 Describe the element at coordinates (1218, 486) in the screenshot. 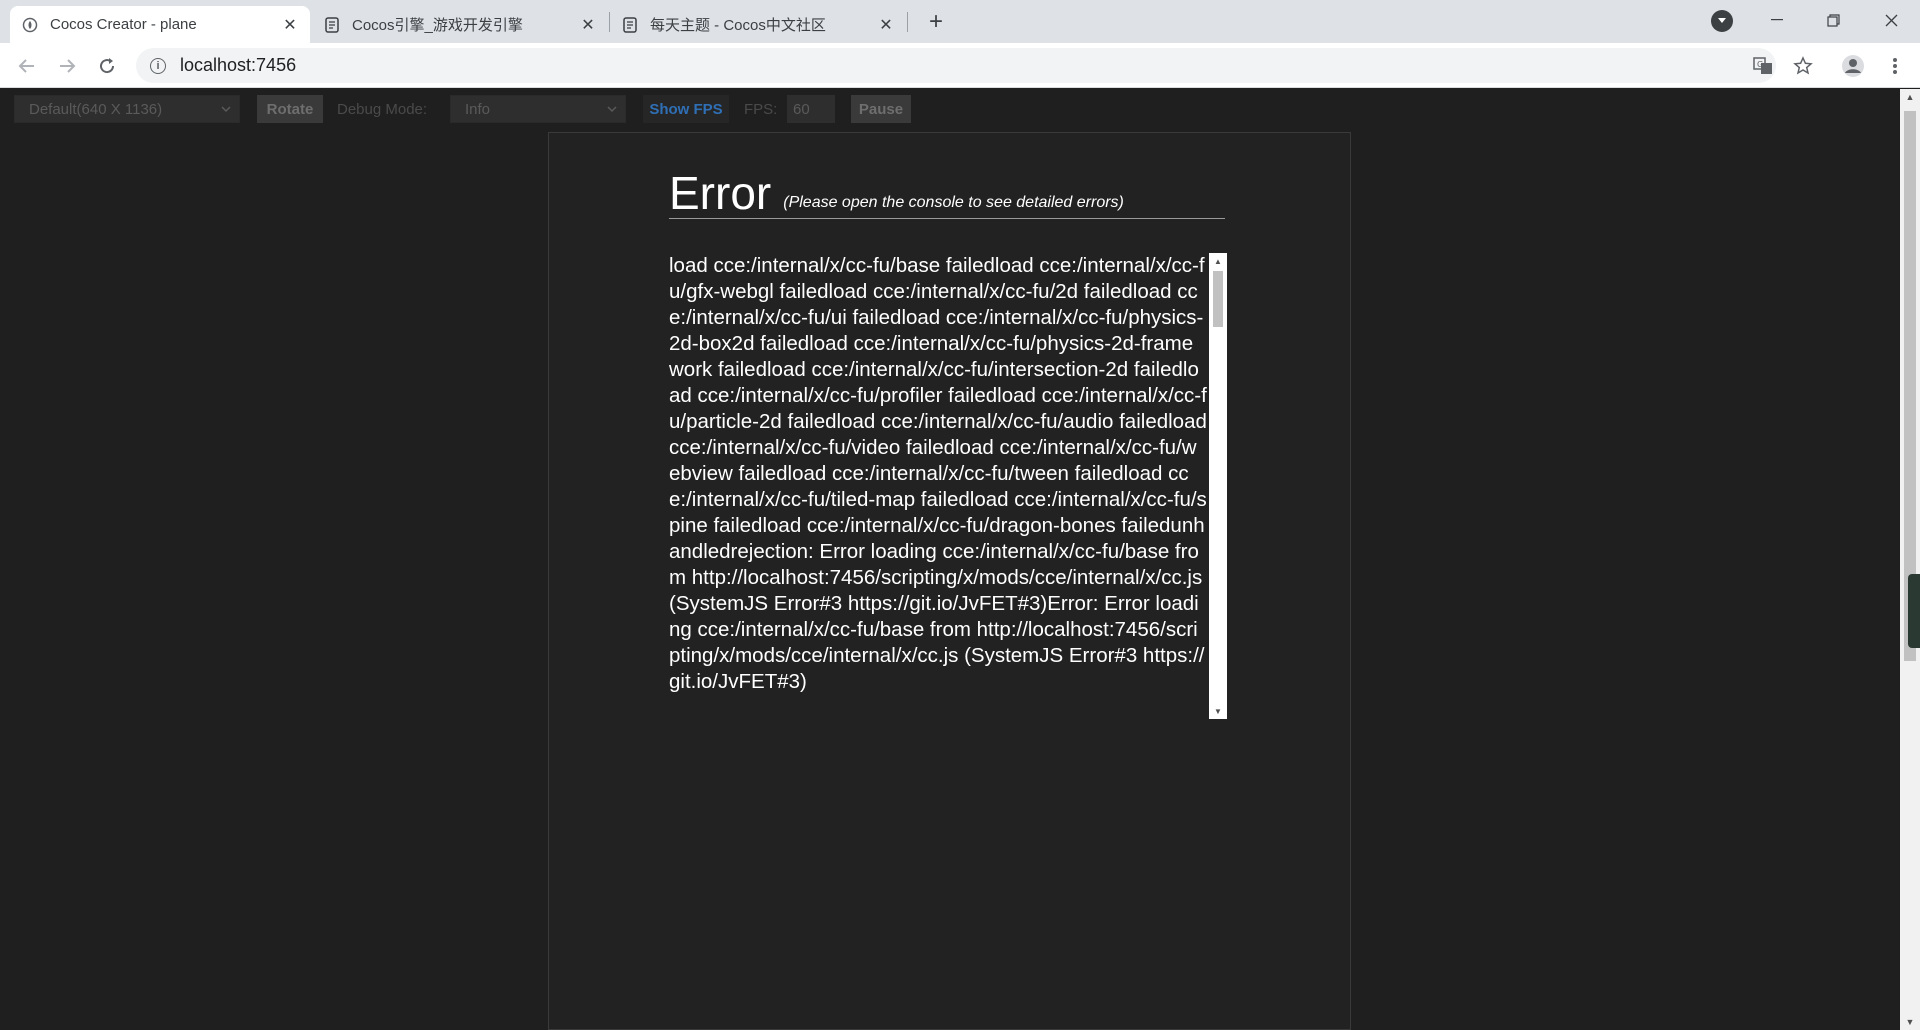

I see `error-scrollbar: ▲ ▼` at that location.